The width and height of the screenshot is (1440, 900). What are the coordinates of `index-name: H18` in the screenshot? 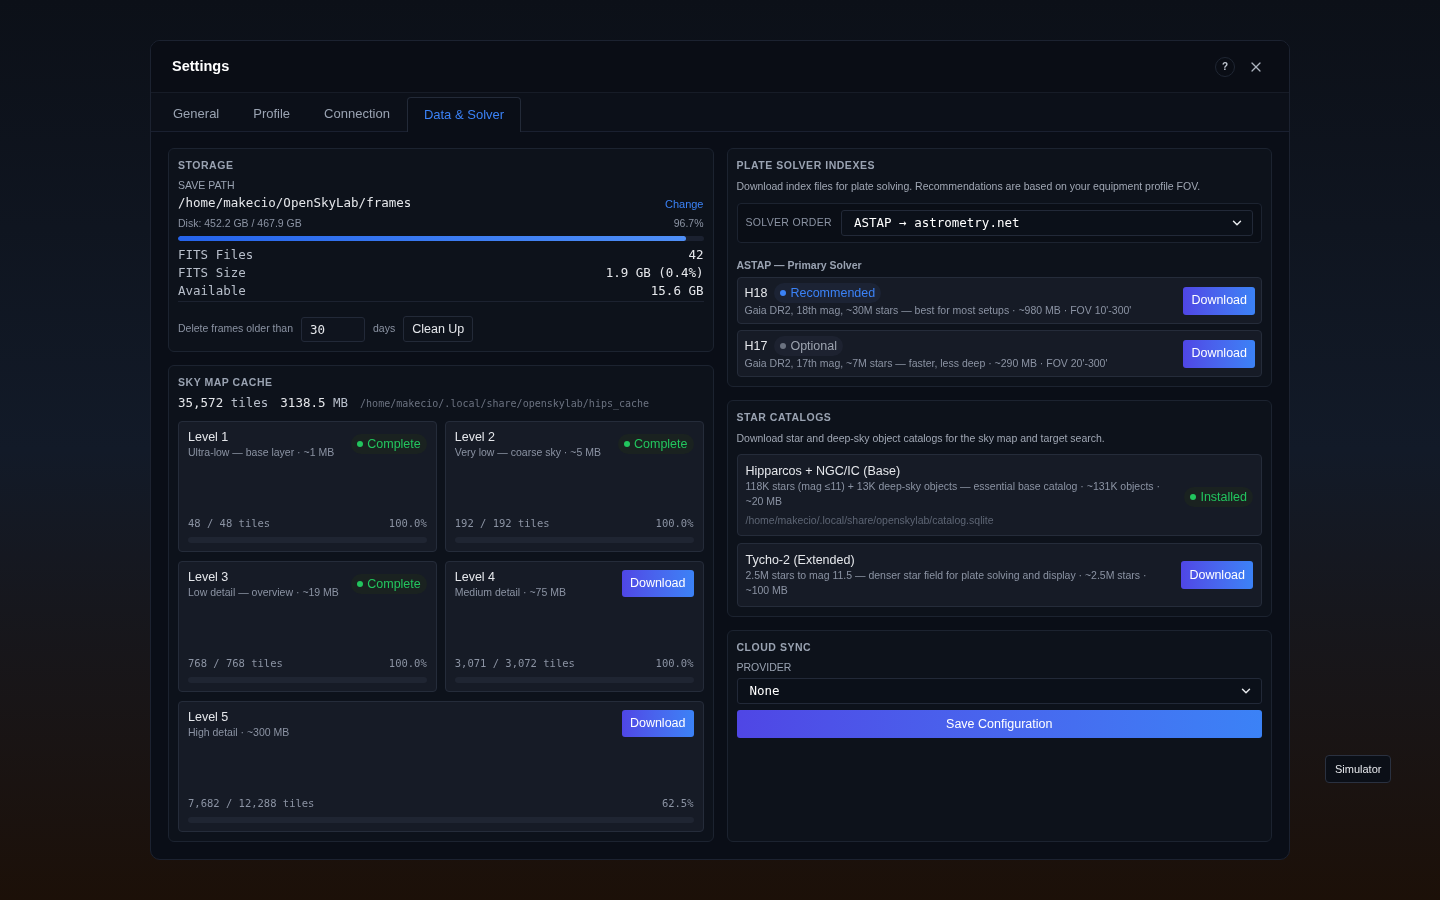 It's located at (756, 293).